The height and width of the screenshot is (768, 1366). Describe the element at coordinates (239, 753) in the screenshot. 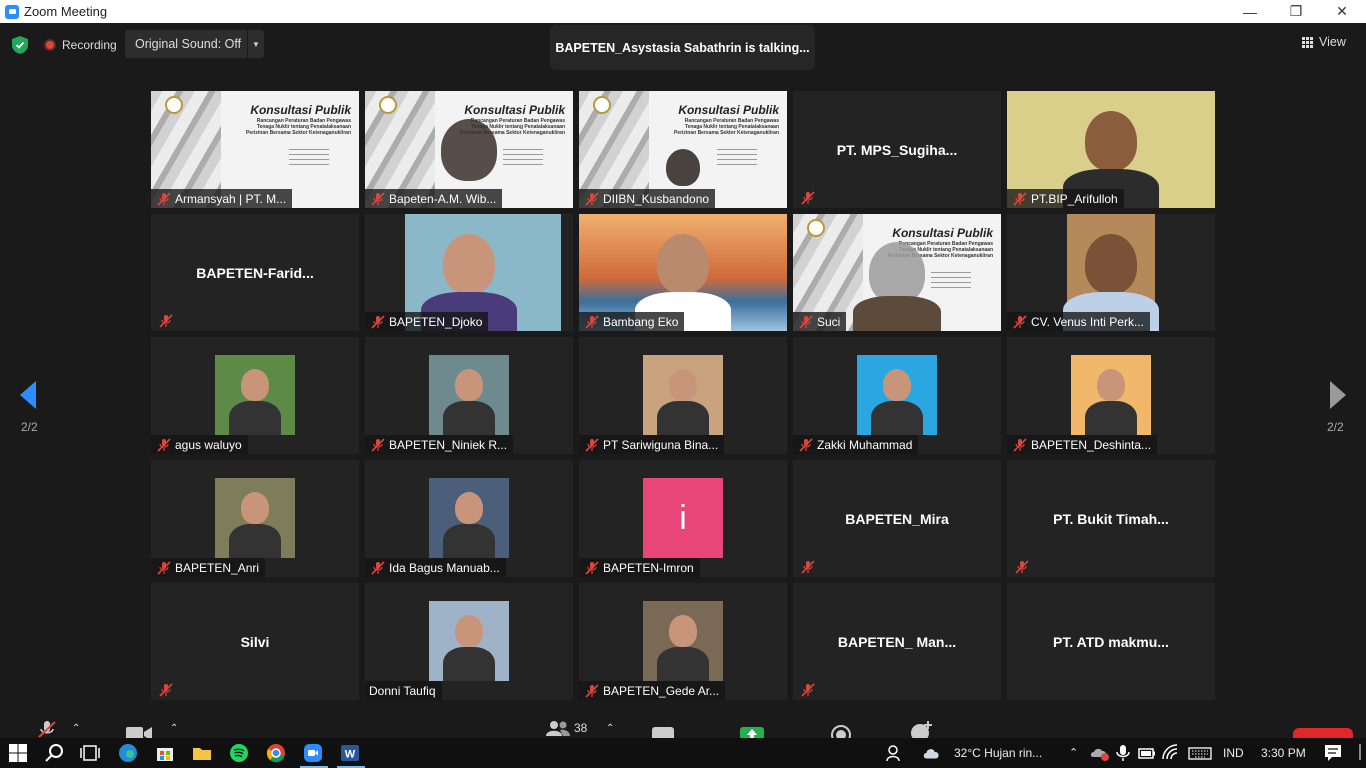

I see `spotify-icon` at that location.